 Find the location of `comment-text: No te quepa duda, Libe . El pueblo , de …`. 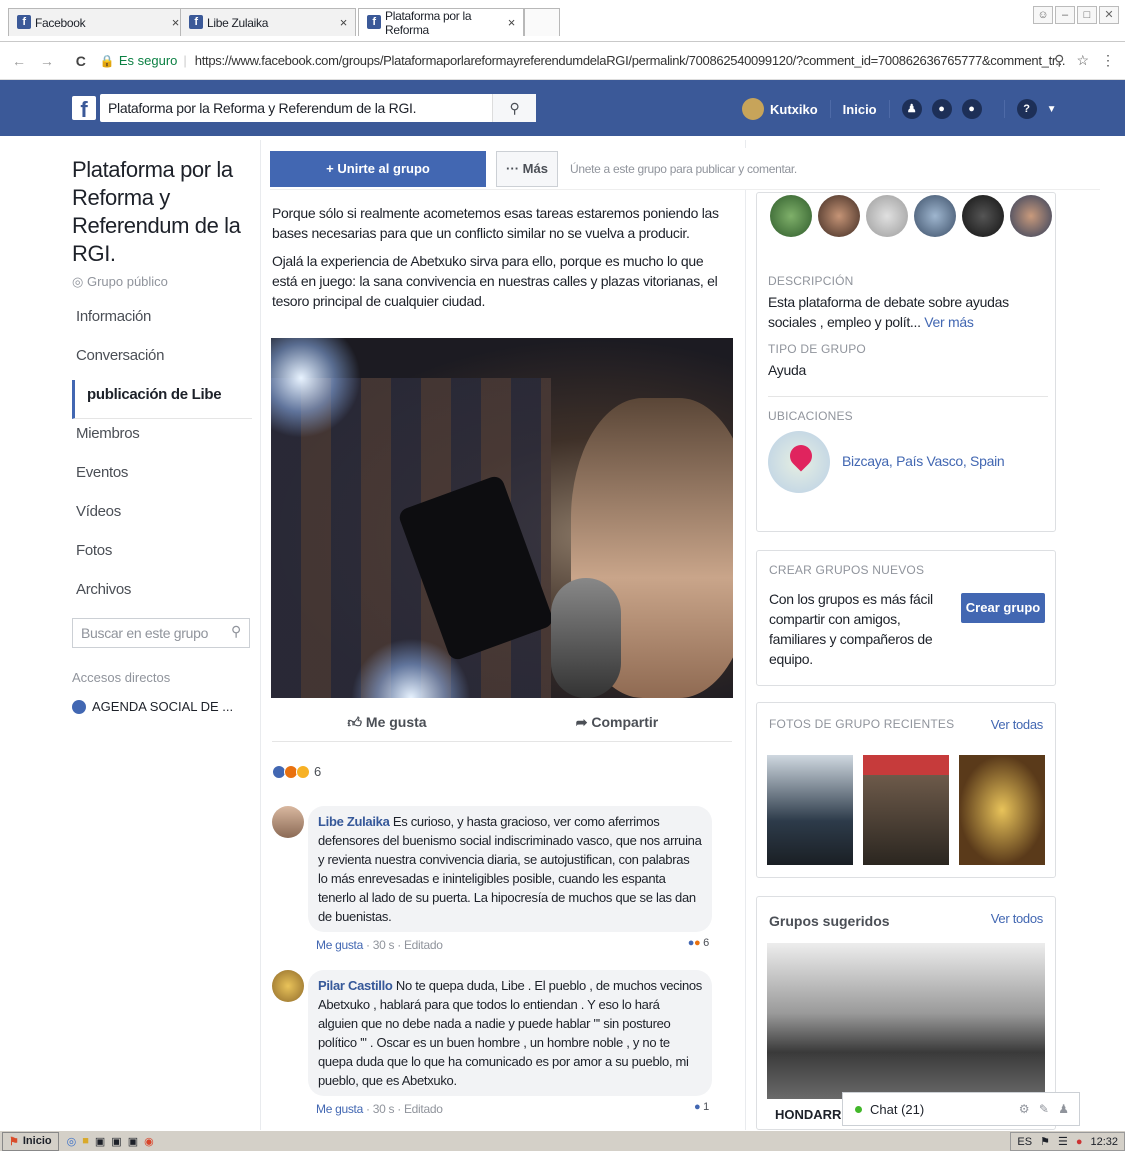

comment-text: No te quepa duda, Libe . El pueblo , de … is located at coordinates (510, 1033).